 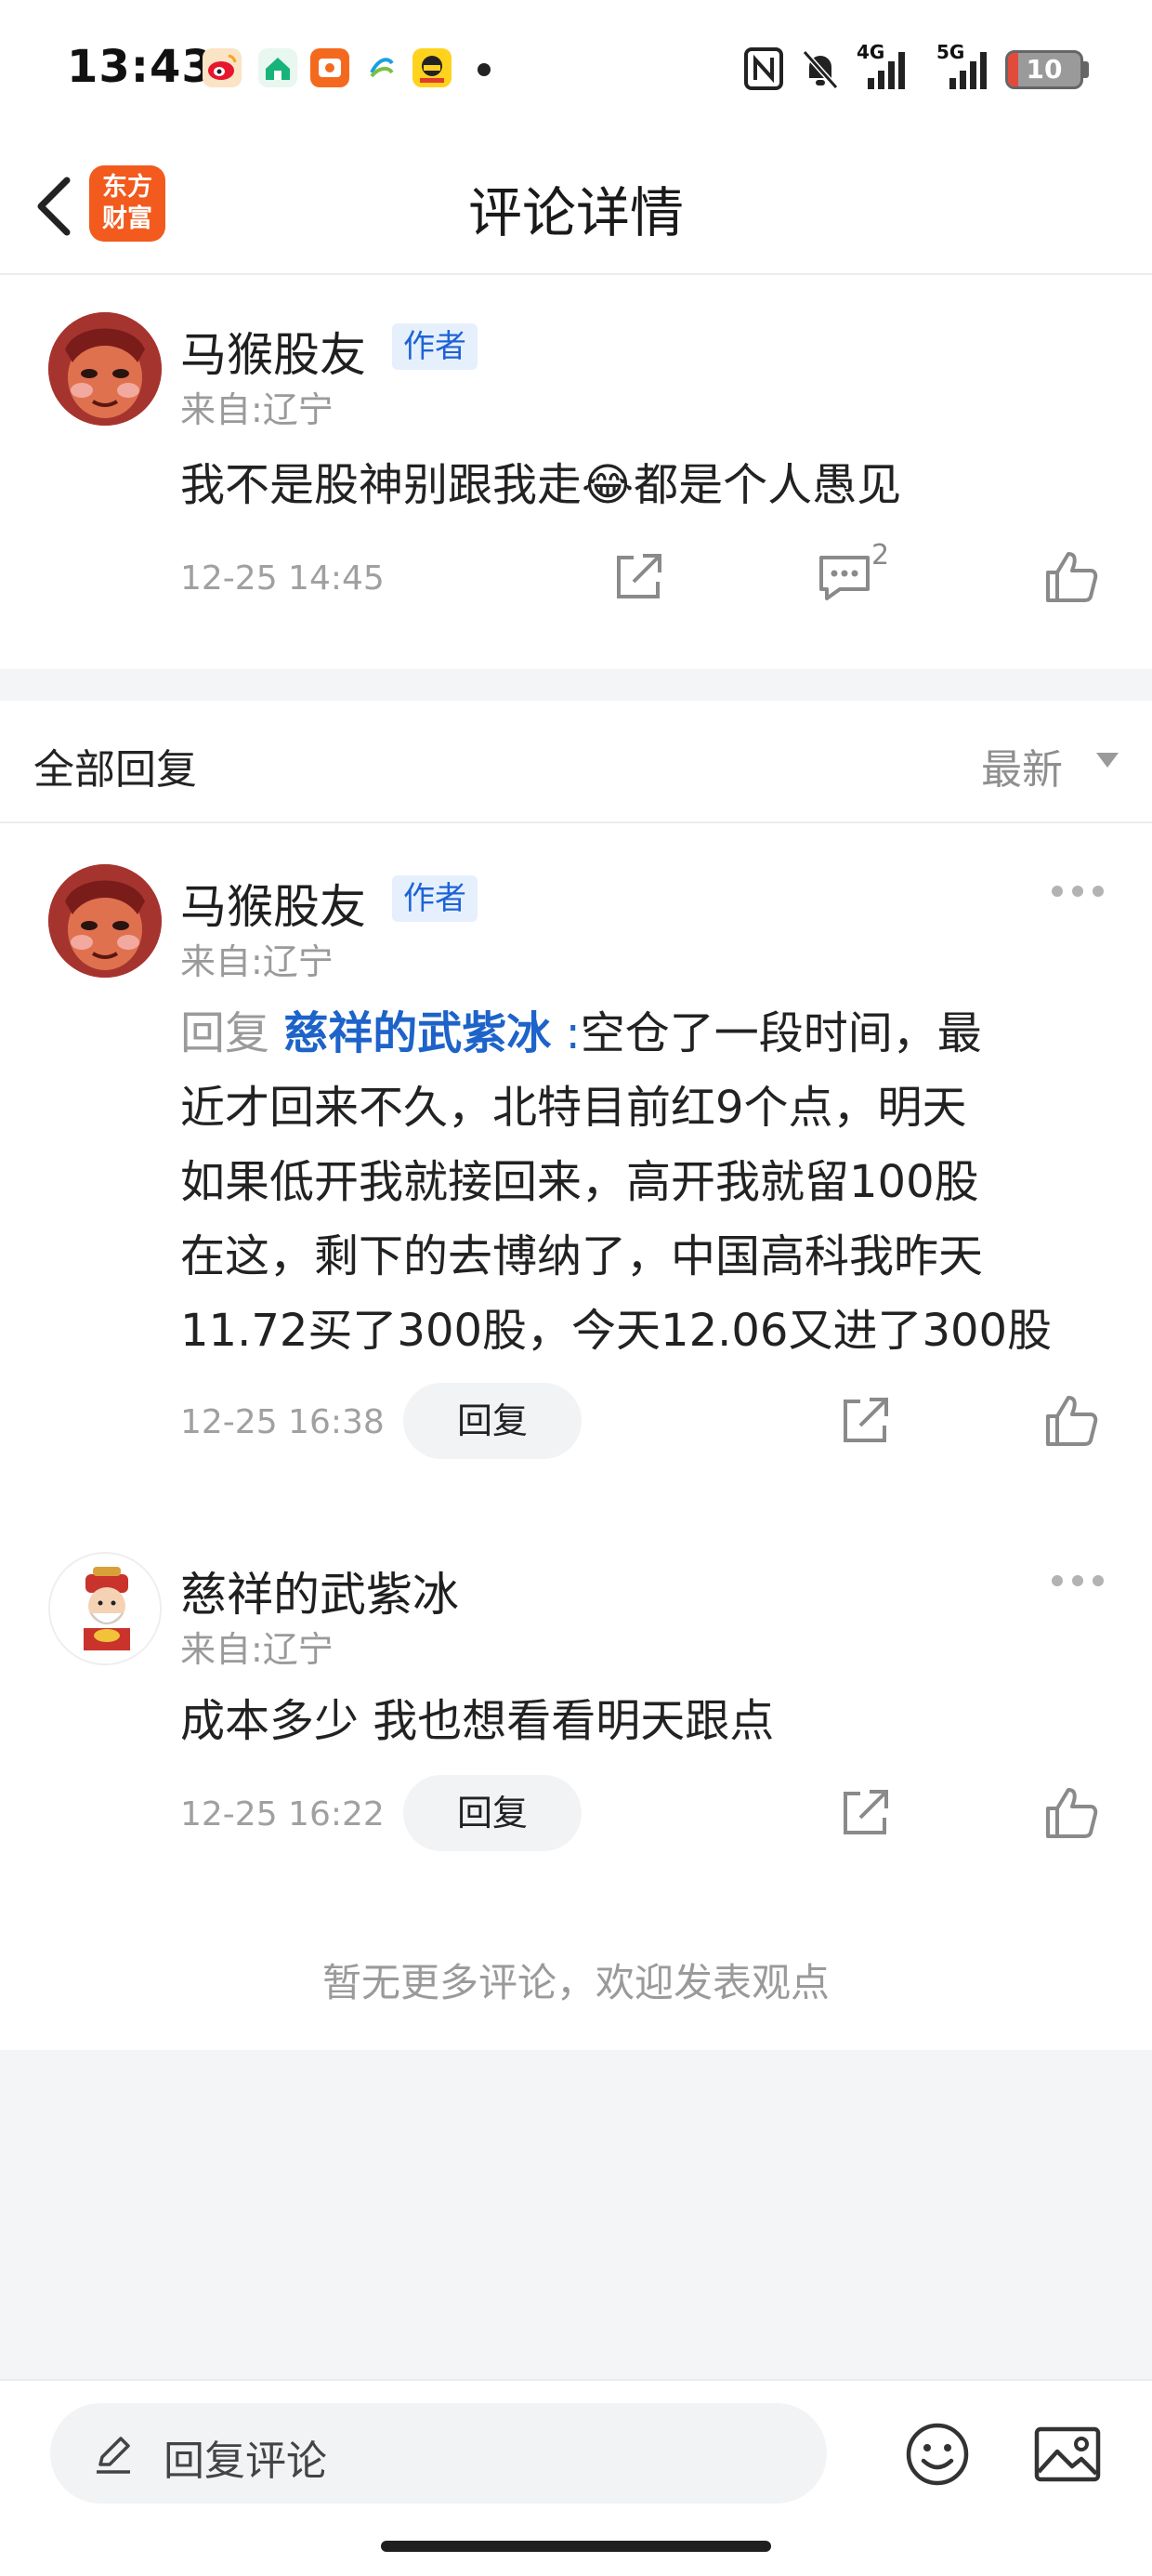 I want to click on home-indicator, so click(x=576, y=2546).